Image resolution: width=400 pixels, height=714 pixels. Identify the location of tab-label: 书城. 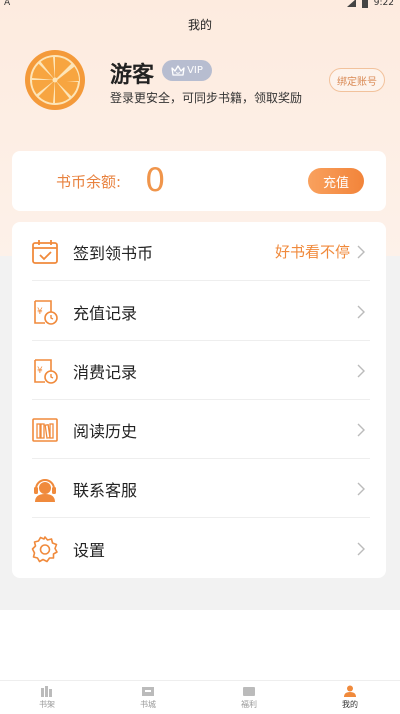
(148, 704).